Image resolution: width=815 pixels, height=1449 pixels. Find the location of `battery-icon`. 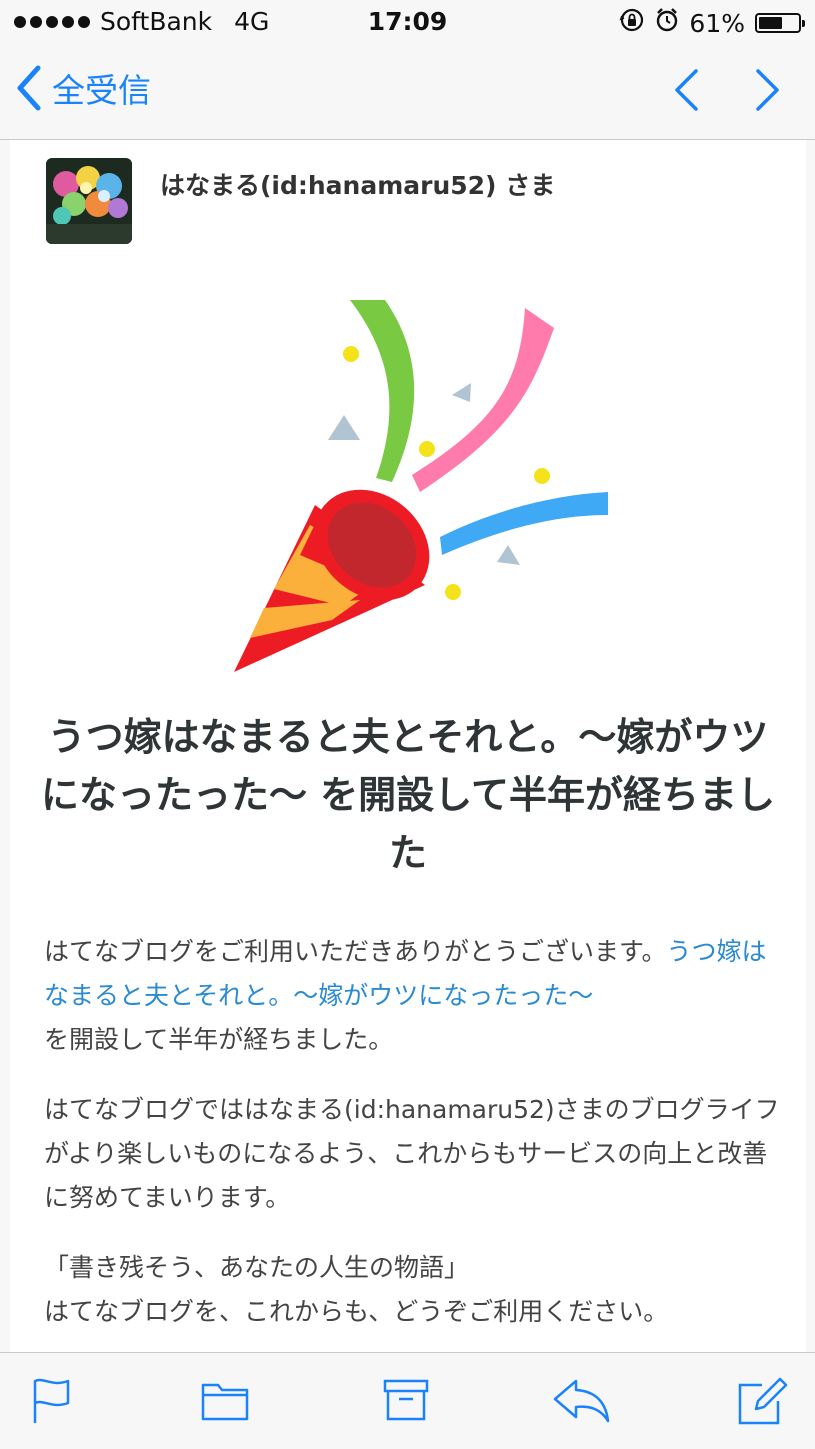

battery-icon is located at coordinates (780, 23).